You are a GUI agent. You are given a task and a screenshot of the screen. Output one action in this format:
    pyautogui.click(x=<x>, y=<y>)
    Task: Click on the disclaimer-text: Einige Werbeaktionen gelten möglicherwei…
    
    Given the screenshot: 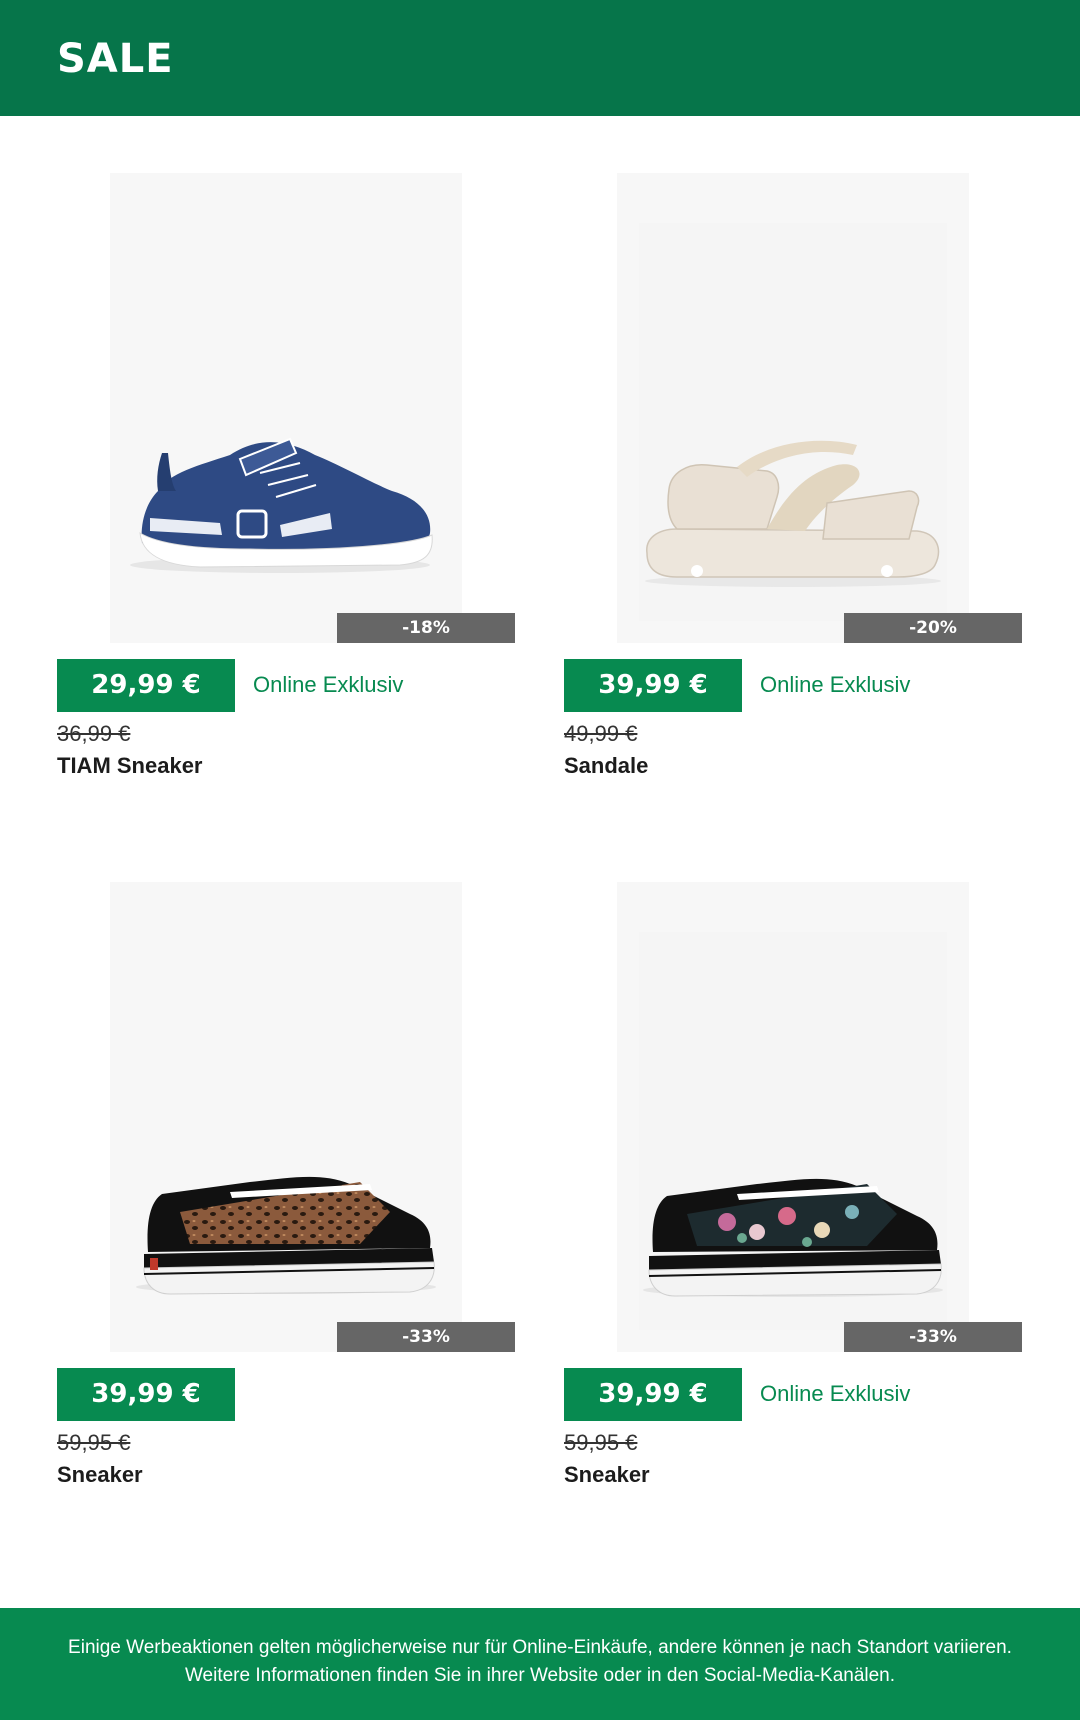 What is the action you would take?
    pyautogui.click(x=540, y=1661)
    